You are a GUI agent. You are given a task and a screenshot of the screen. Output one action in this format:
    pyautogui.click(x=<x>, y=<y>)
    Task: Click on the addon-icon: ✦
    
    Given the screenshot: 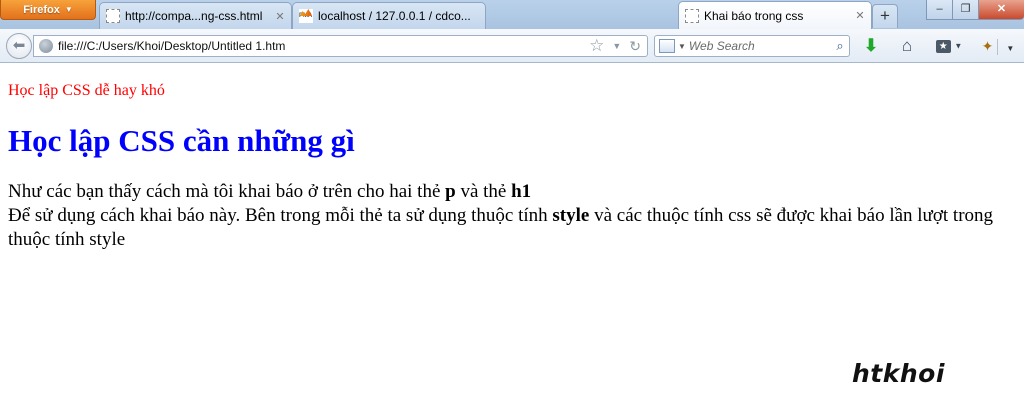 What is the action you would take?
    pyautogui.click(x=987, y=46)
    